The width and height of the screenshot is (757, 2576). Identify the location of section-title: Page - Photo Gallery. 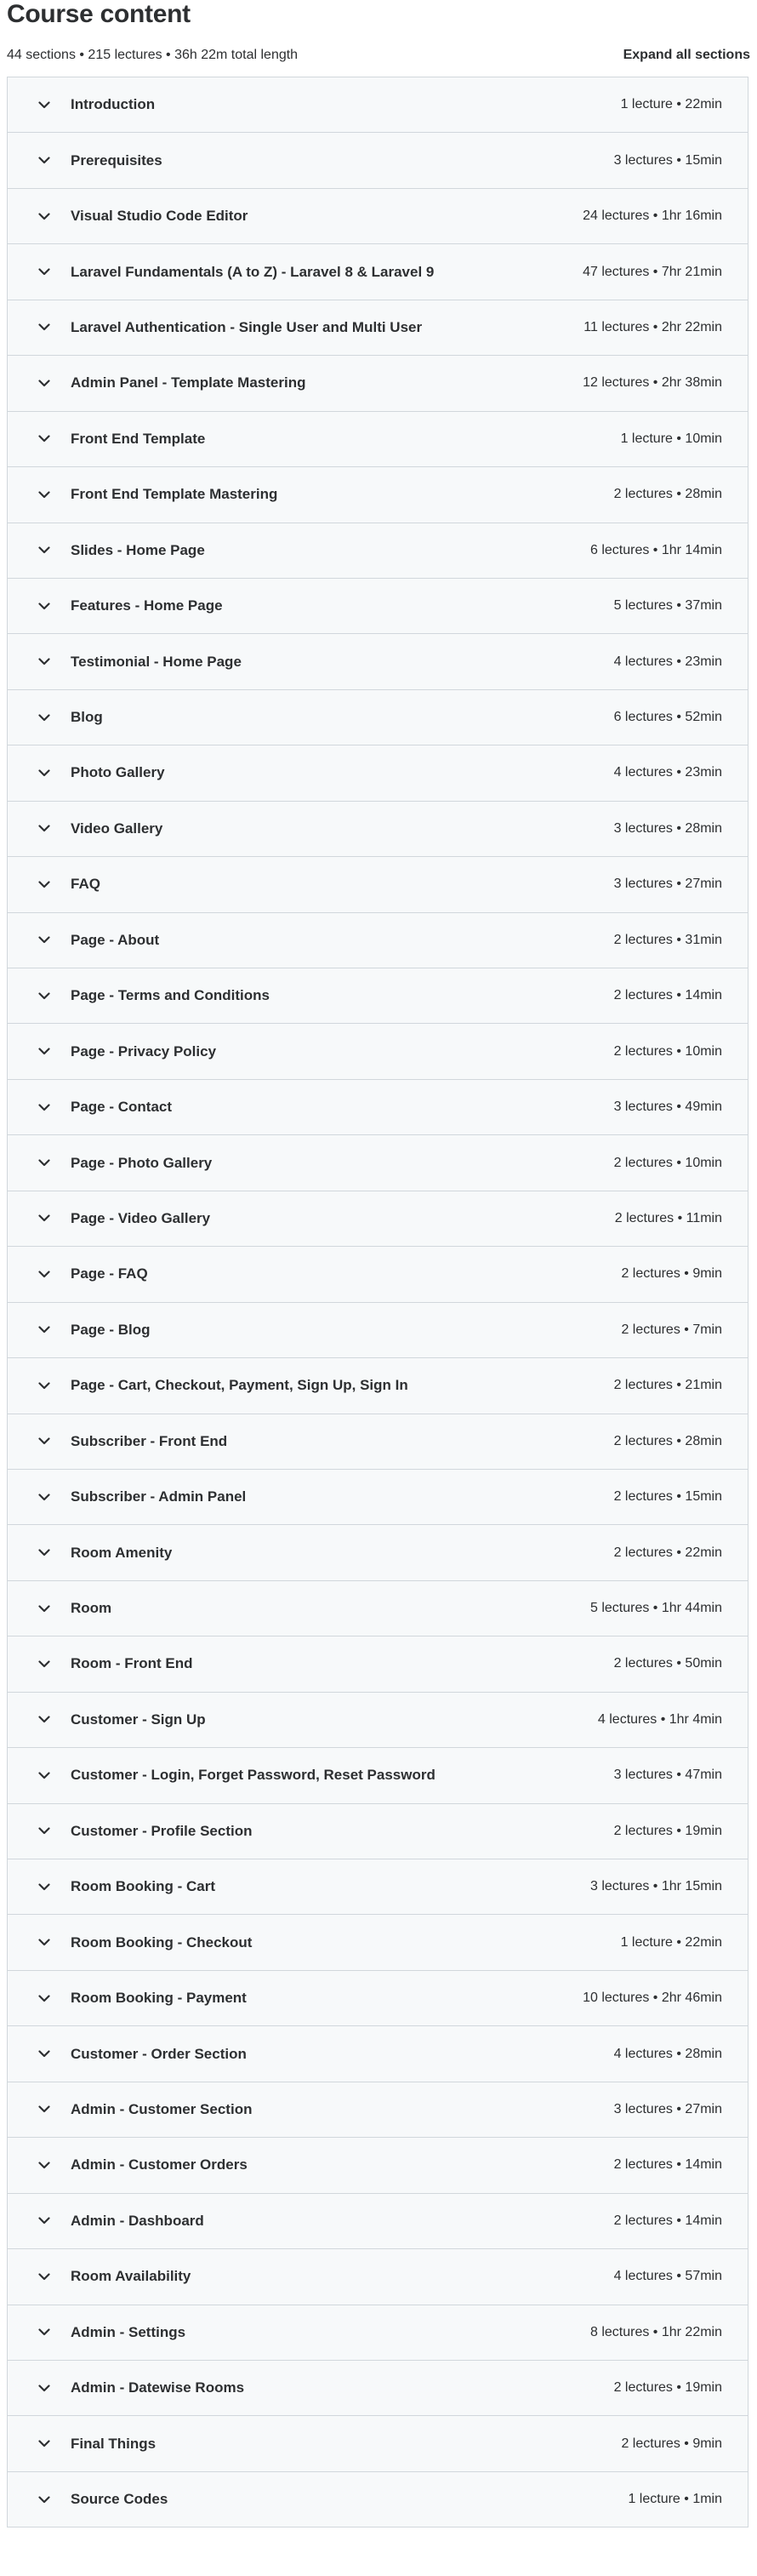
(142, 1162).